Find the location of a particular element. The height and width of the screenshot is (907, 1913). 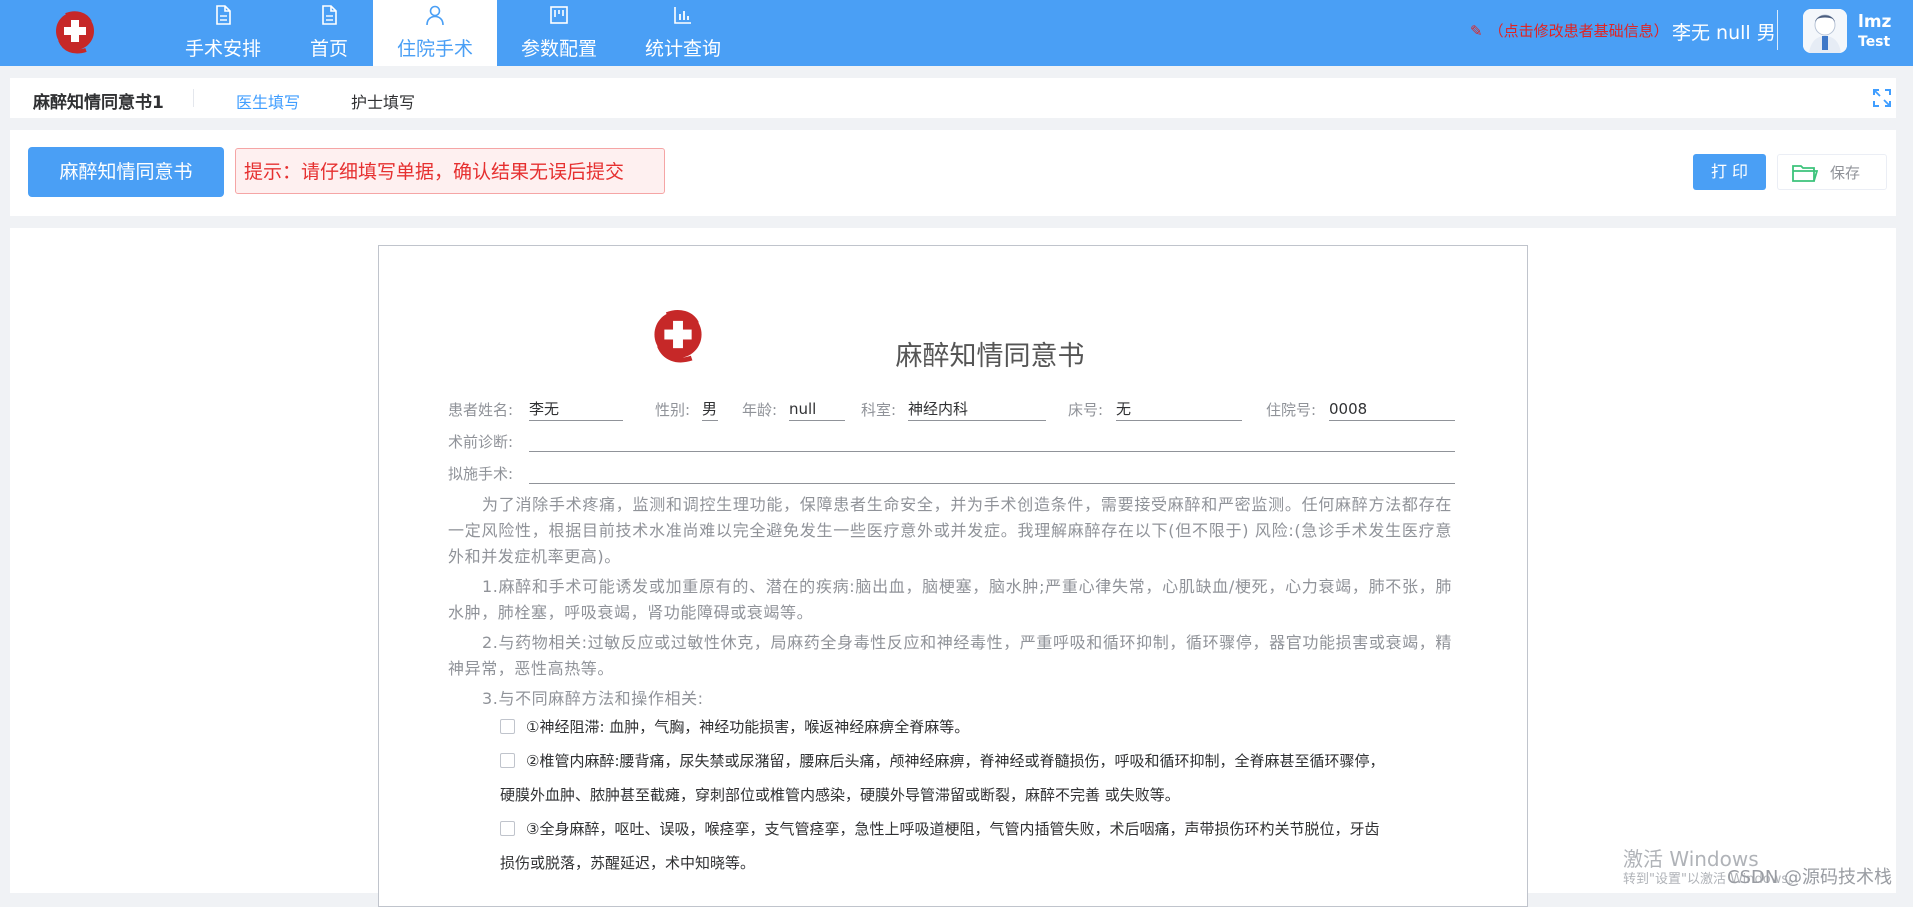

age-field: null is located at coordinates (817, 409).